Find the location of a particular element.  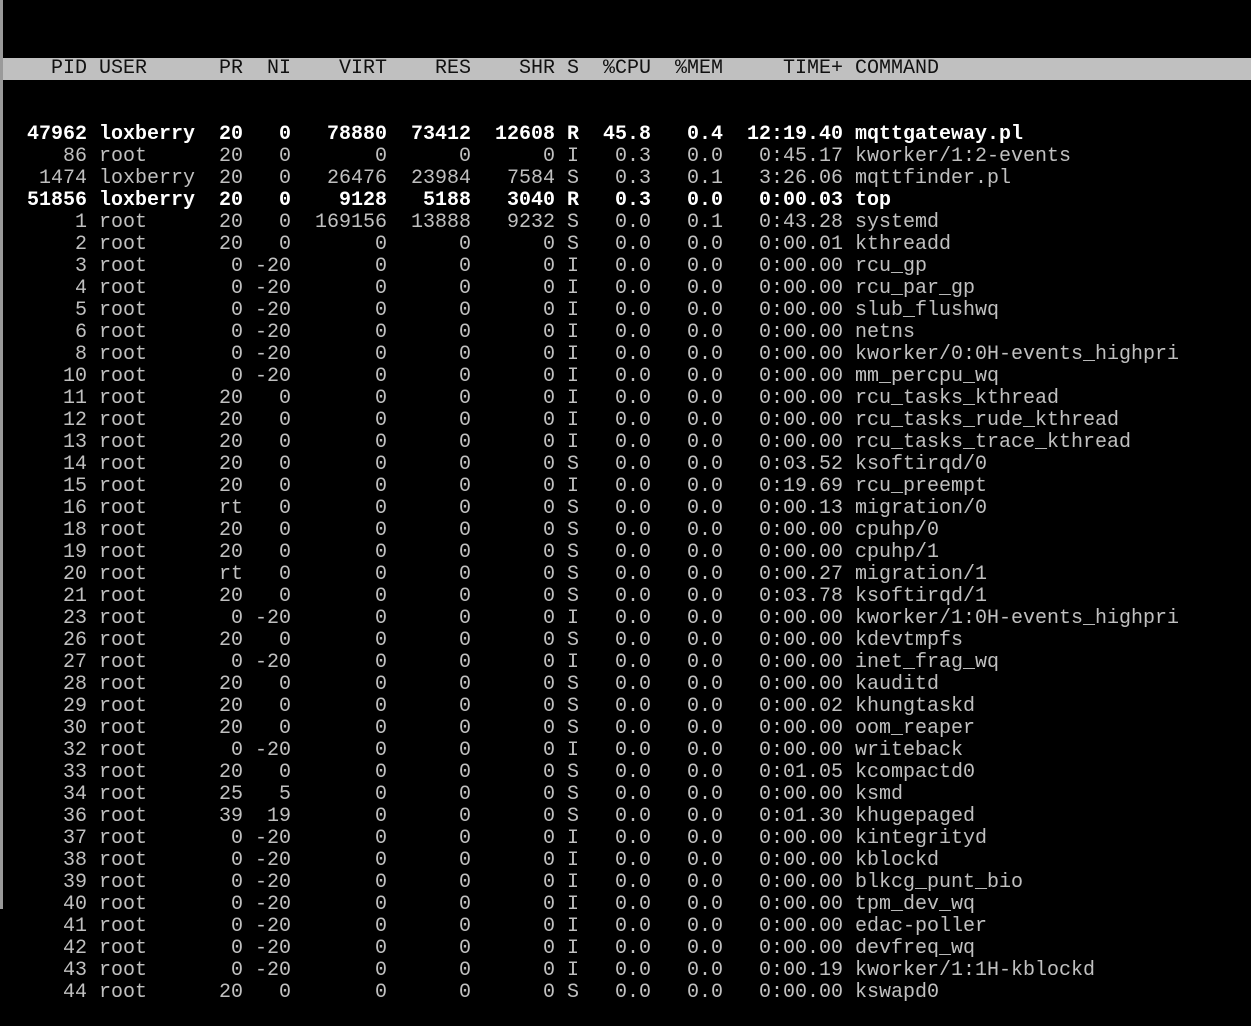

process-row: 30 root 20 0 0 0 0 S 0.0 0.0 0:00.00 oom_reaper is located at coordinates (627, 729).